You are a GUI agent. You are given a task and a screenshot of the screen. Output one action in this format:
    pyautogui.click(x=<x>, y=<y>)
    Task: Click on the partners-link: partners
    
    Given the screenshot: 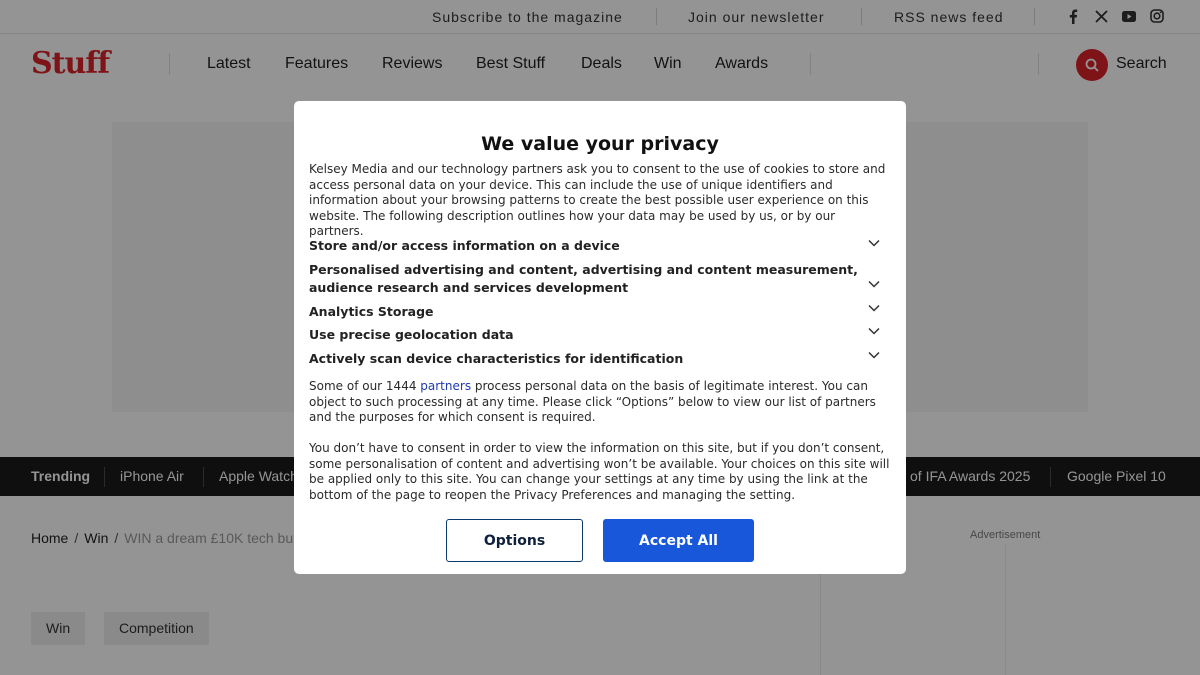 What is the action you would take?
    pyautogui.click(x=445, y=386)
    